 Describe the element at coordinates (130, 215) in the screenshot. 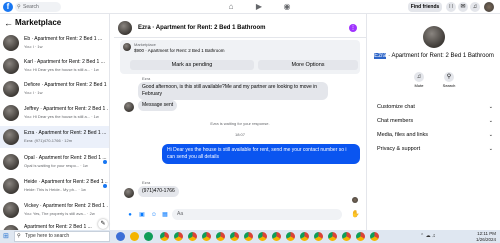

I see `microphone-icon: ●` at that location.